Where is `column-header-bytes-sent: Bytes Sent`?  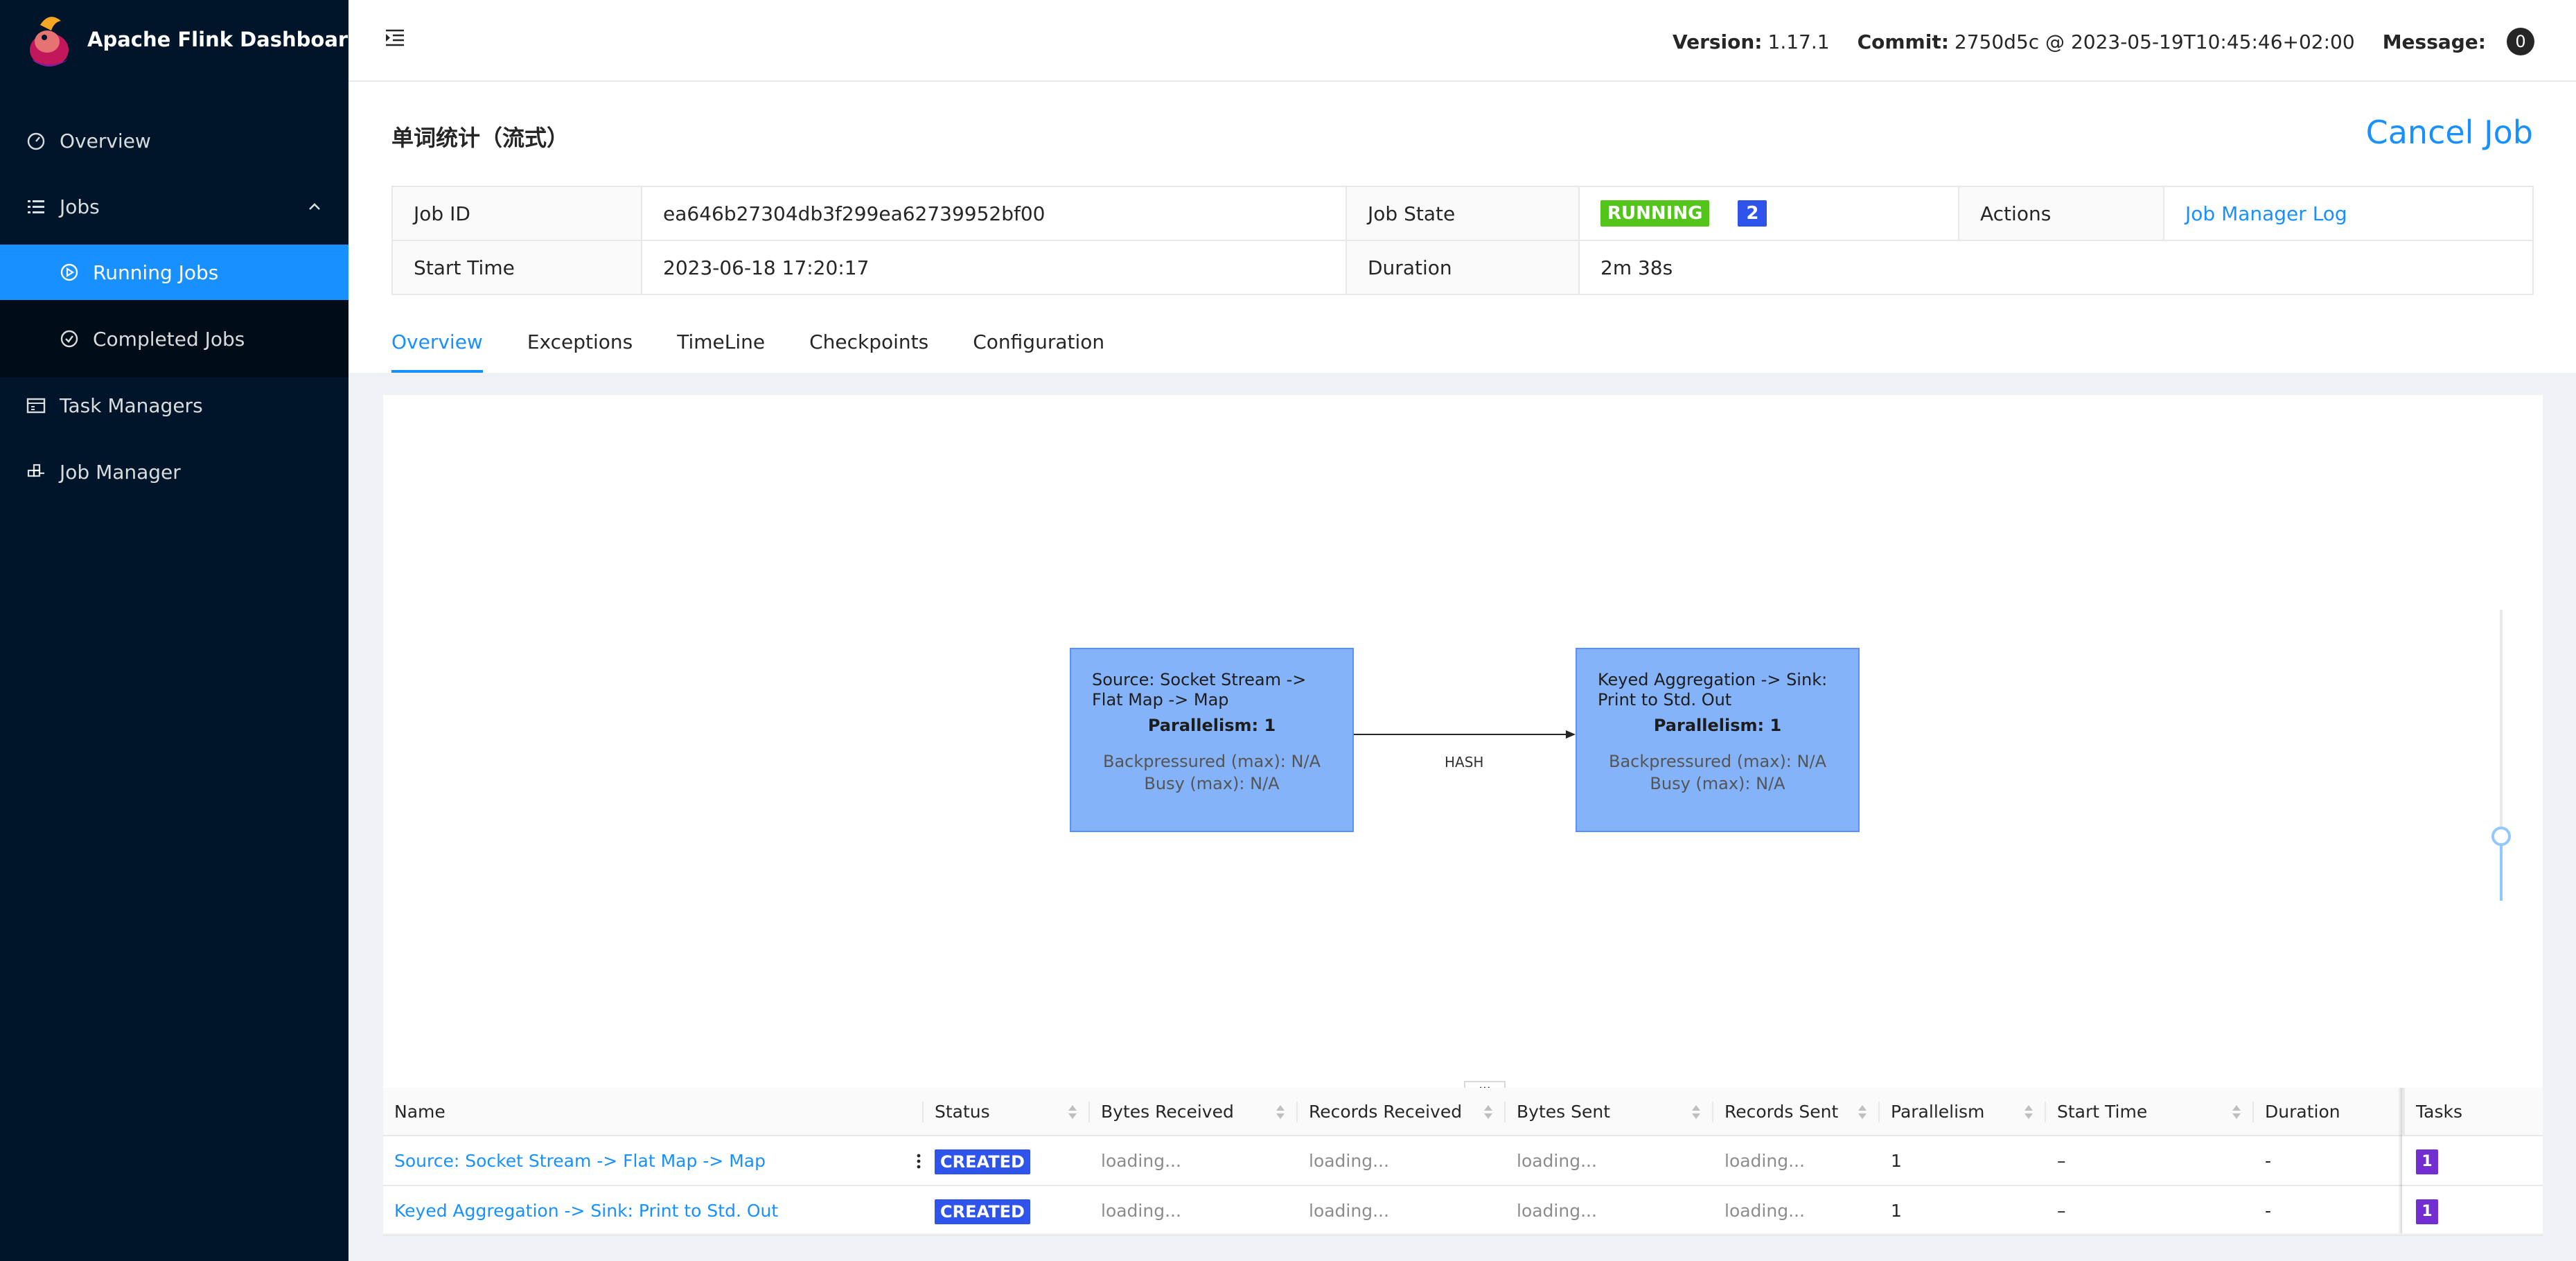 column-header-bytes-sent: Bytes Sent is located at coordinates (1609, 1112).